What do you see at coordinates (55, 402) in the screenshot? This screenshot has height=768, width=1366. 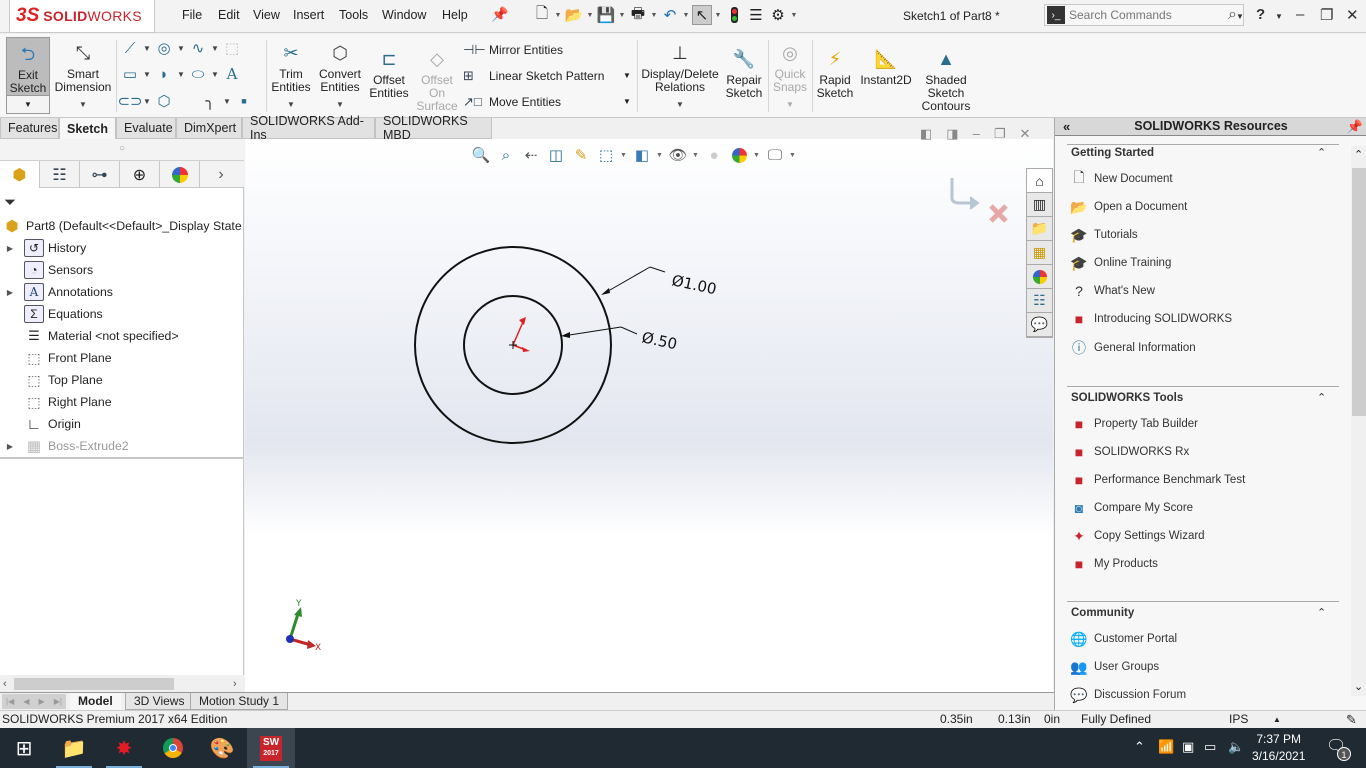 I see `tree-item-right-plane: ⬚ Right Plane` at bounding box center [55, 402].